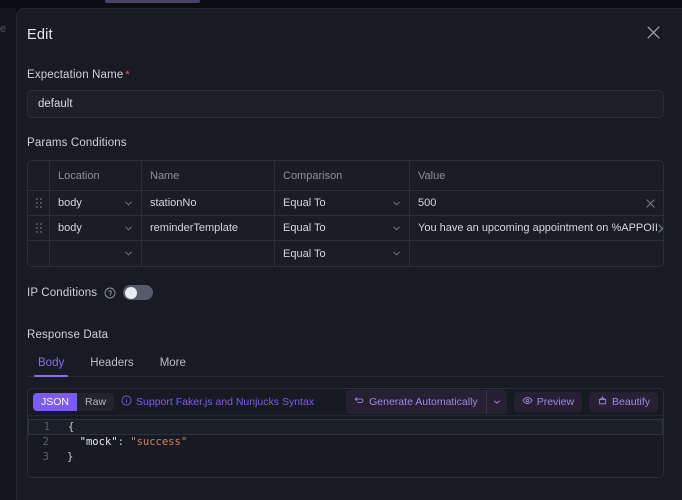  What do you see at coordinates (70, 457) in the screenshot?
I see `line-content: }` at bounding box center [70, 457].